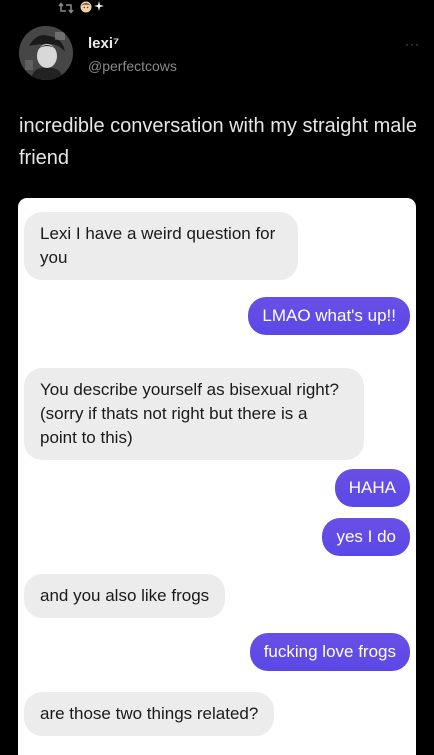  I want to click on message-bubble-received: are those two things related?, so click(149, 714).